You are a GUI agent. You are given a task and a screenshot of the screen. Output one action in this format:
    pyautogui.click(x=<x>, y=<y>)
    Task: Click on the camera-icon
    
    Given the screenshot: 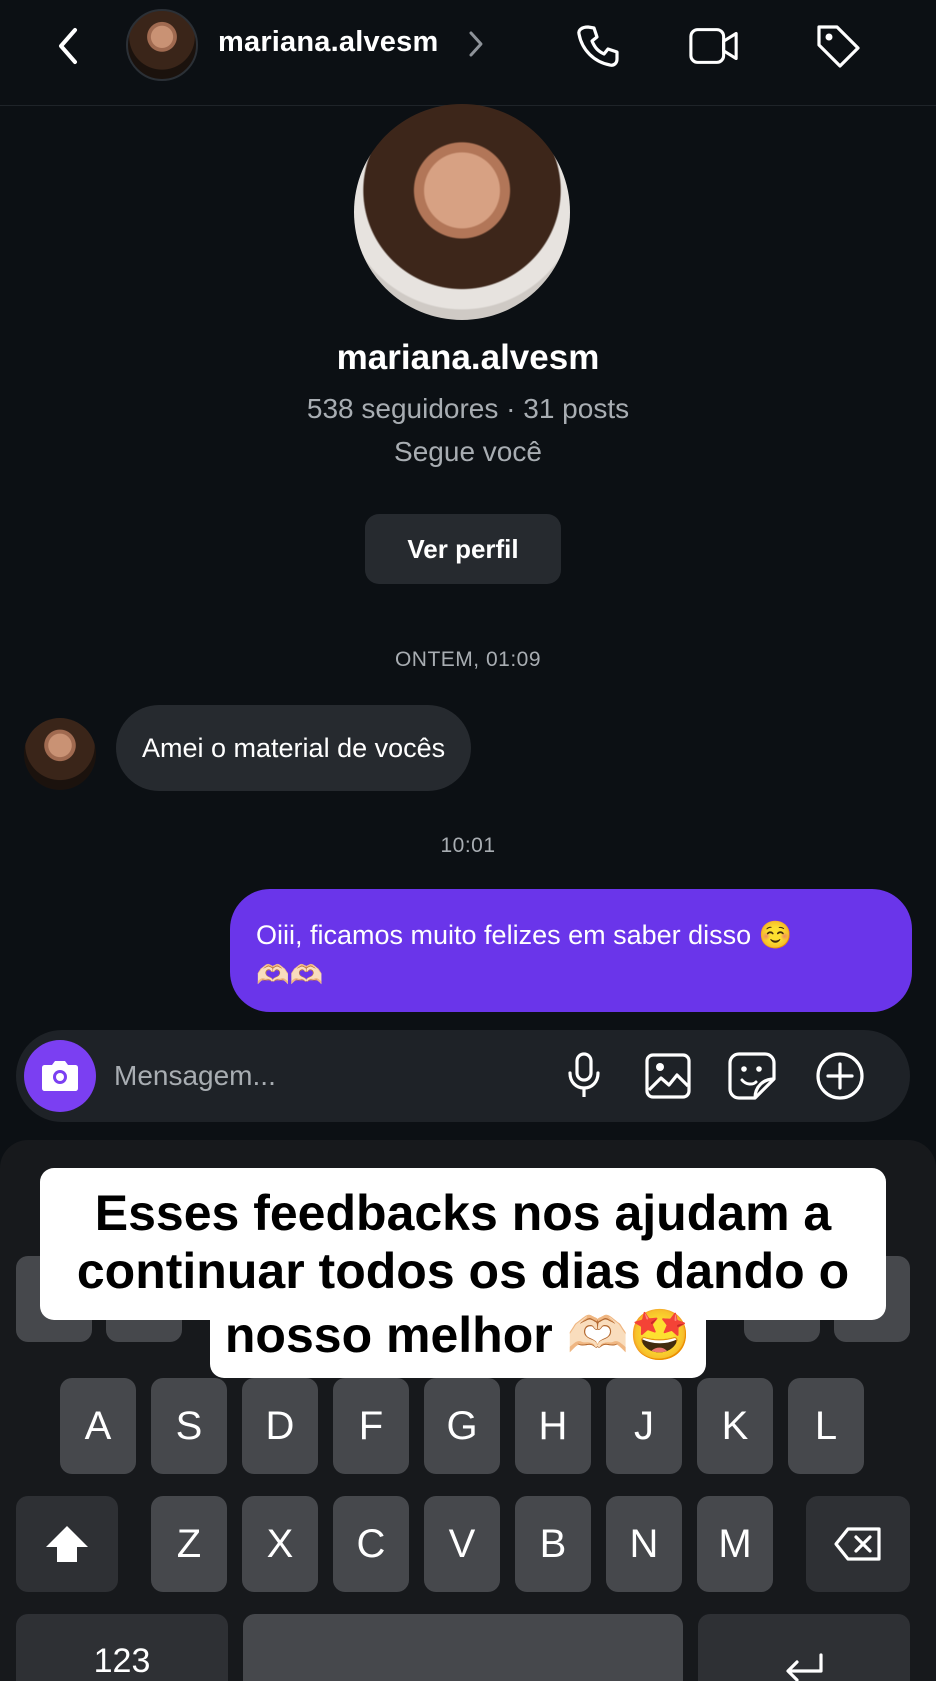 What is the action you would take?
    pyautogui.click(x=60, y=1076)
    